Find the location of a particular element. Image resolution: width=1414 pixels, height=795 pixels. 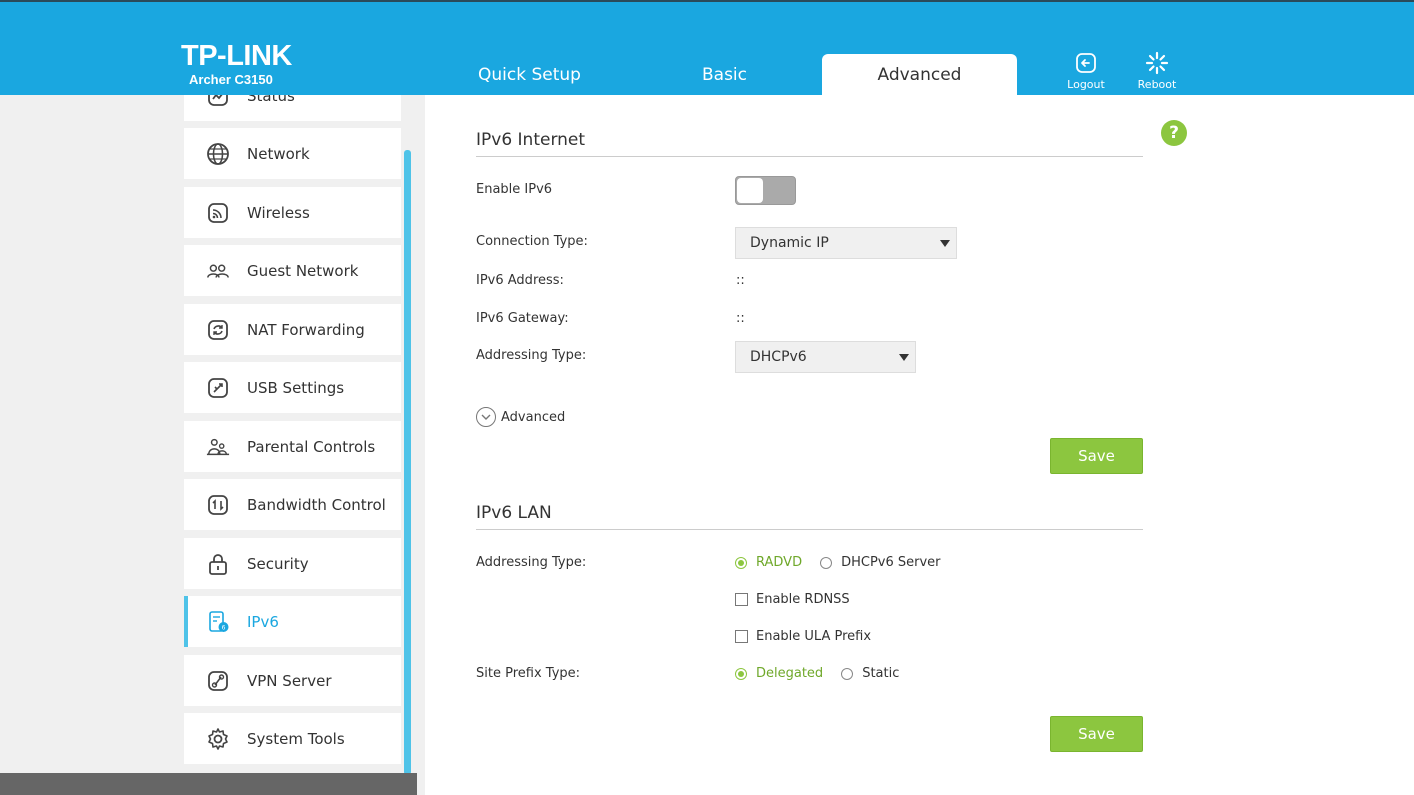

sidebar-item-ipv6: 6 IPv6 is located at coordinates (292, 621).